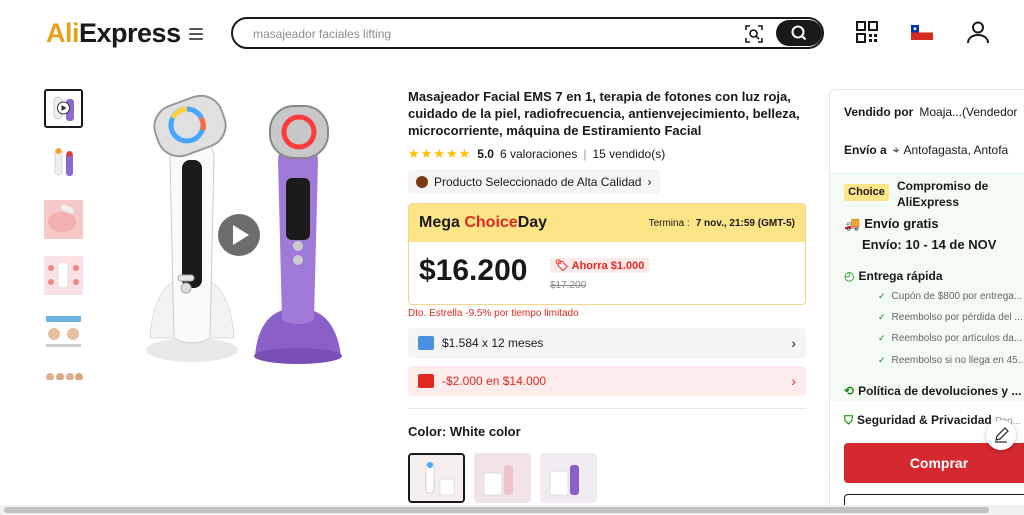 Image resolution: width=1024 pixels, height=515 pixels. What do you see at coordinates (422, 182) in the screenshot?
I see `quality-medal-icon` at bounding box center [422, 182].